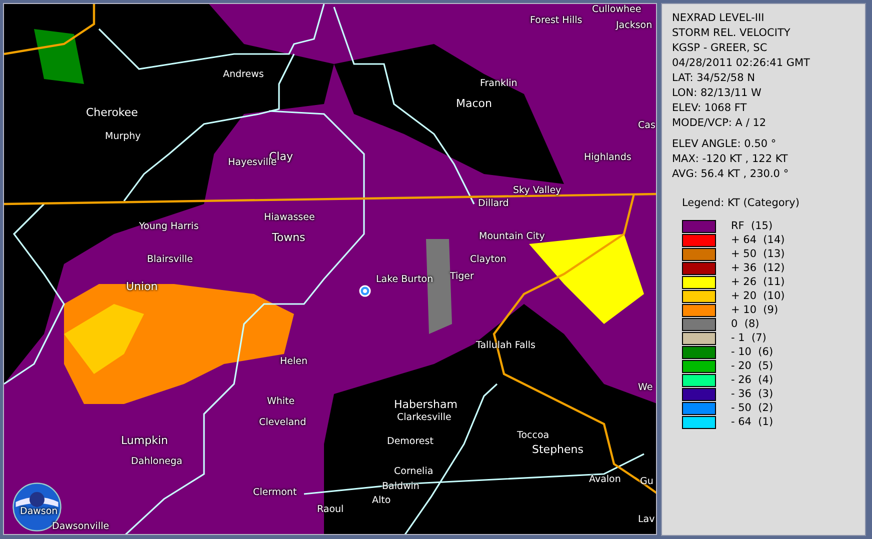 This screenshot has height=539, width=872. I want to click on town-label: Blairsville, so click(170, 259).